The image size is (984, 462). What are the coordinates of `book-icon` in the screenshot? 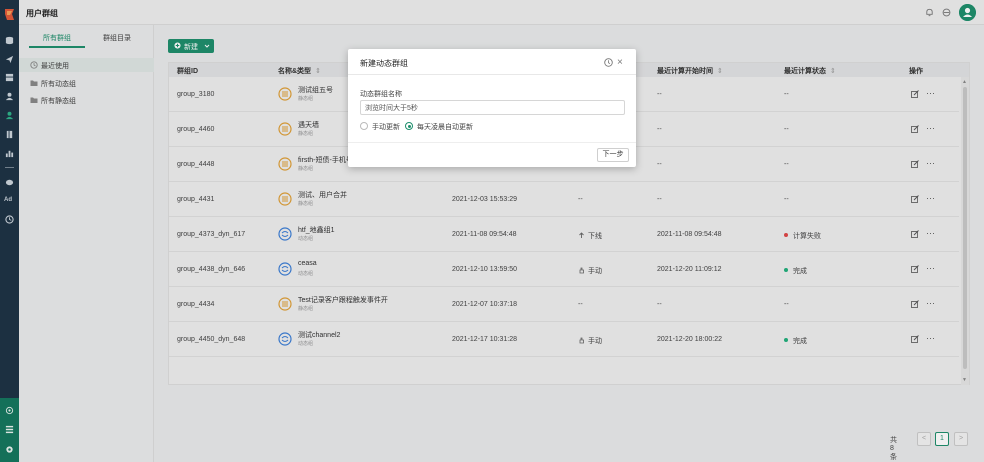 It's located at (9, 134).